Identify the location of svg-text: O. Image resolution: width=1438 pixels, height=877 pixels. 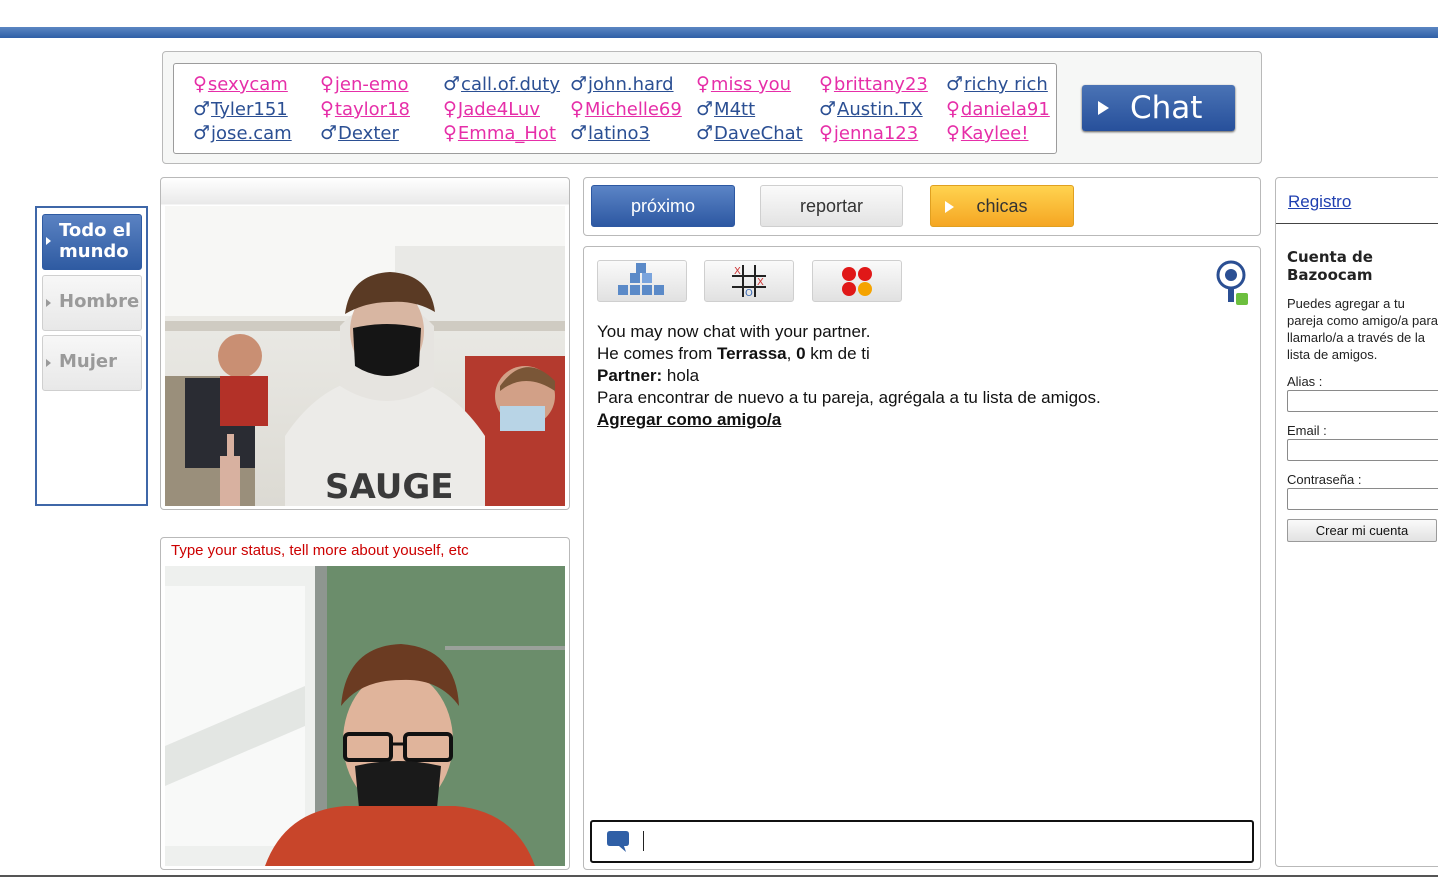
(749, 293).